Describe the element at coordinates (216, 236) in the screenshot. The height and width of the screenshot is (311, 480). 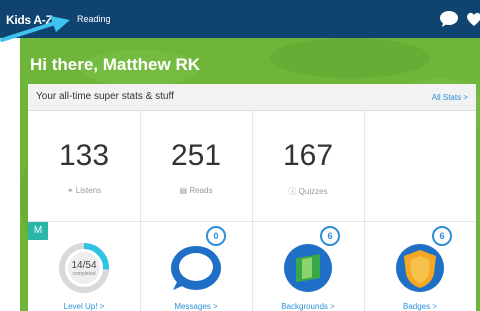
I see `messages-count-badge: 0` at that location.